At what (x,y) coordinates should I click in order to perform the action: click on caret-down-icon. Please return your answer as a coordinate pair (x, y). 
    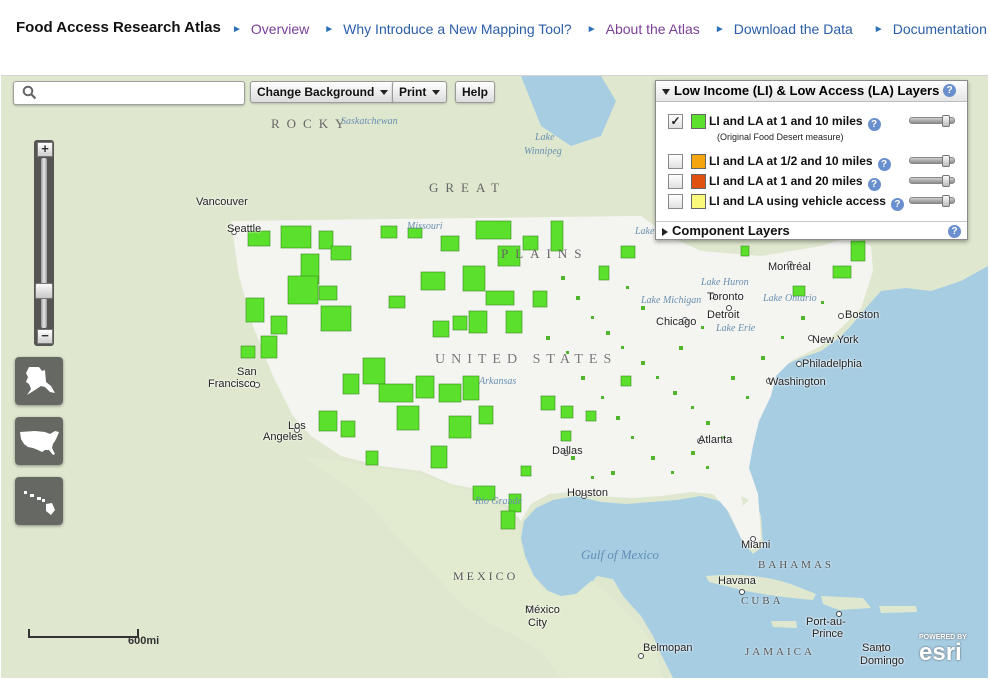
    Looking at the image, I should click on (436, 93).